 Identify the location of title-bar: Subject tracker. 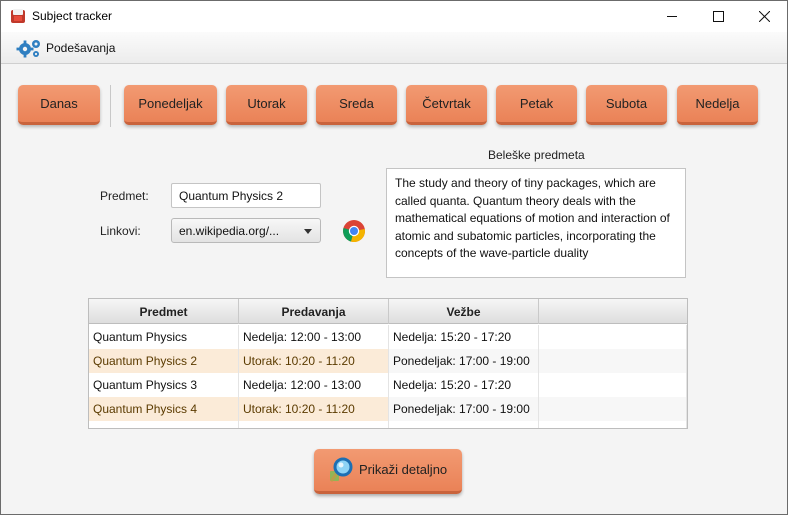
(394, 16).